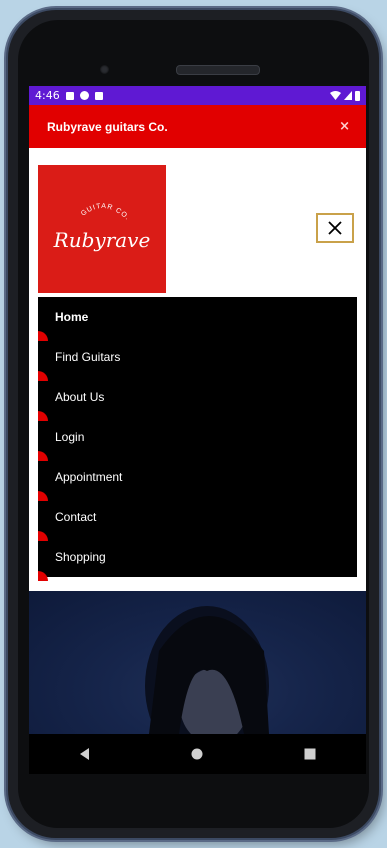 The width and height of the screenshot is (387, 848). I want to click on menu-close-button, so click(335, 228).